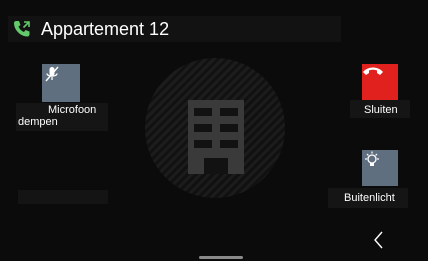 The image size is (428, 261). I want to click on outdoor-light-button, so click(380, 168).